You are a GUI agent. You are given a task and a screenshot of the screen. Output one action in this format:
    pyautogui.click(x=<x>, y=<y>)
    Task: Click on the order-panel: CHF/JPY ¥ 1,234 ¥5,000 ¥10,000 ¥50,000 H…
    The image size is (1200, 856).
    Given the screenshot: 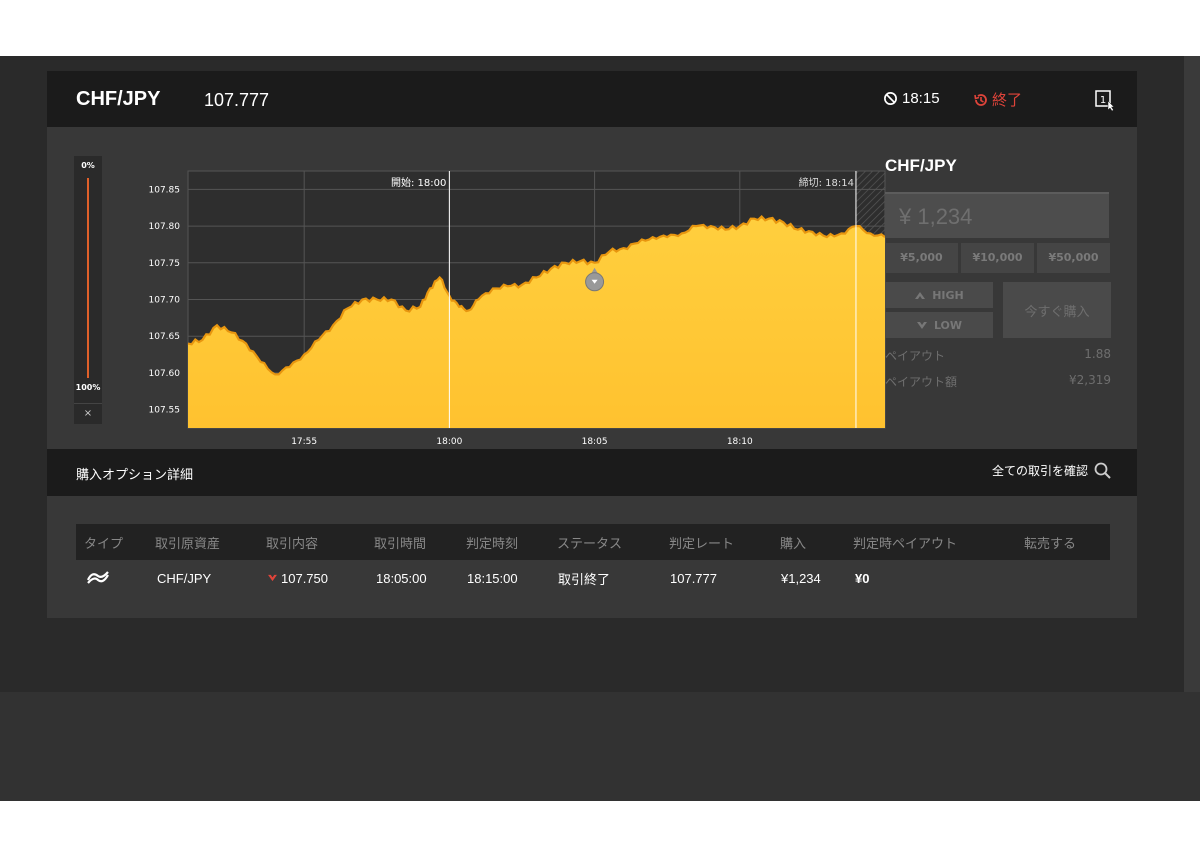 What is the action you would take?
    pyautogui.click(x=998, y=273)
    